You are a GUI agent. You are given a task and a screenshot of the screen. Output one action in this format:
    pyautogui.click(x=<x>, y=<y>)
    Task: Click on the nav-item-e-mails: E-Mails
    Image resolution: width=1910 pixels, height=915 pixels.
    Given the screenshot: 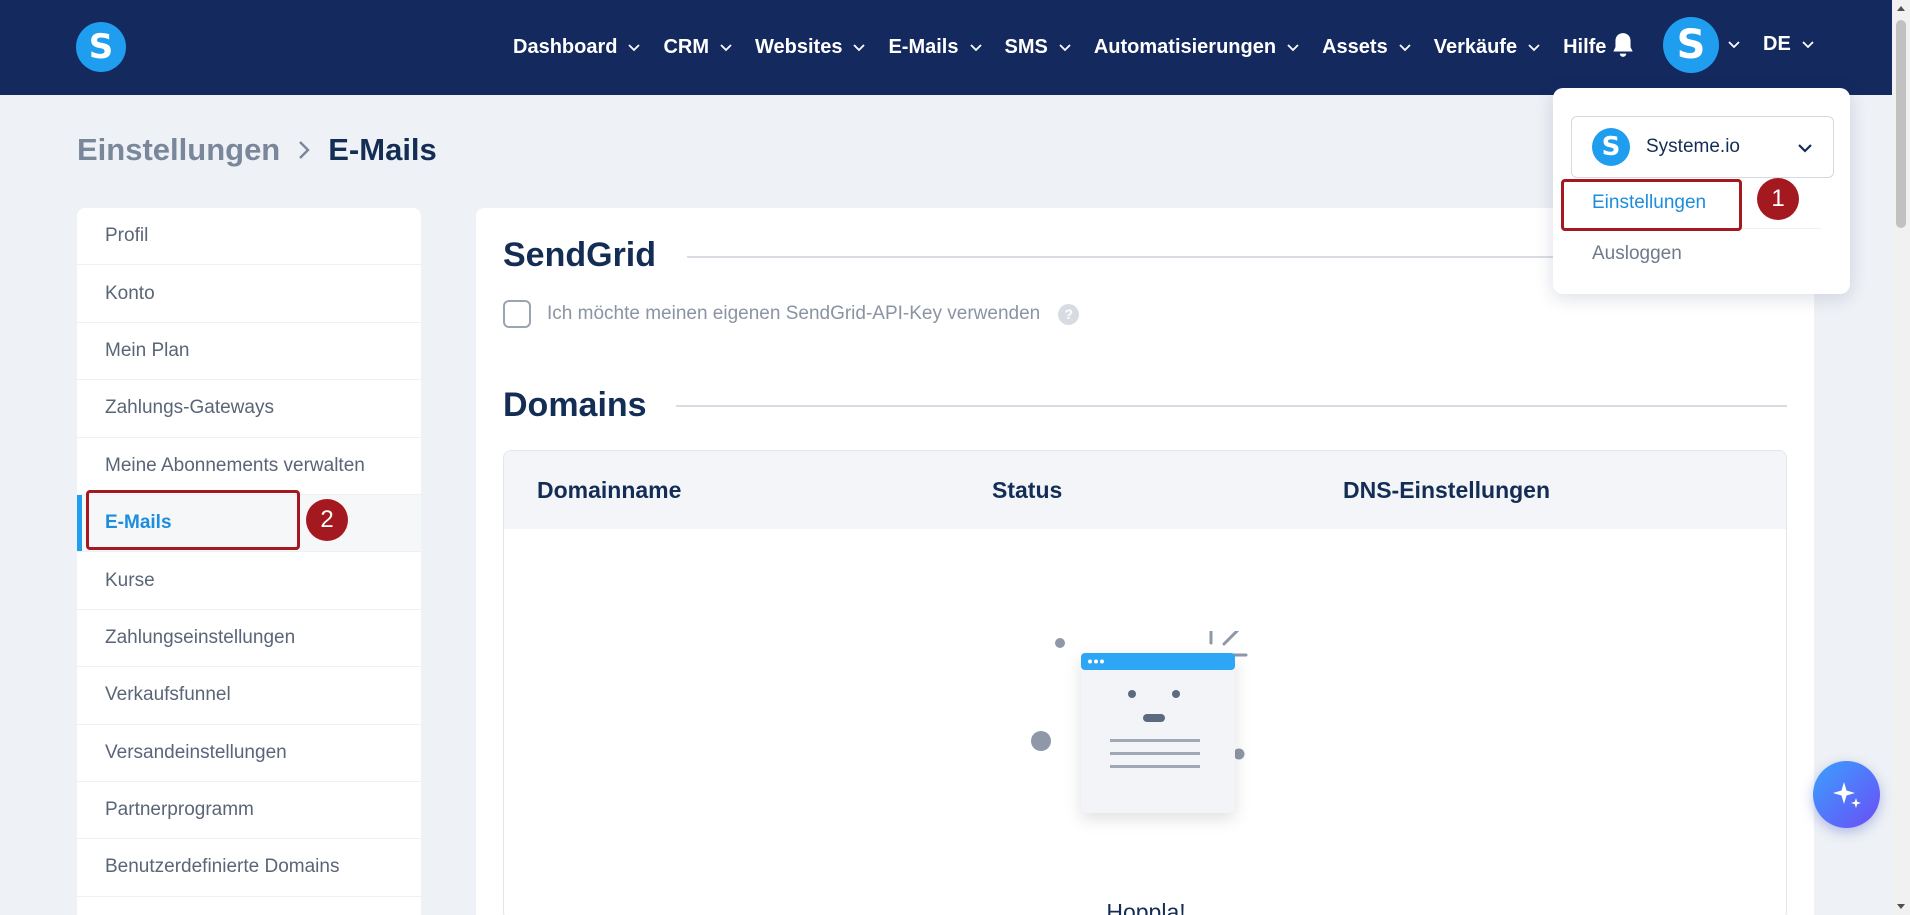 What is the action you would take?
    pyautogui.click(x=935, y=47)
    